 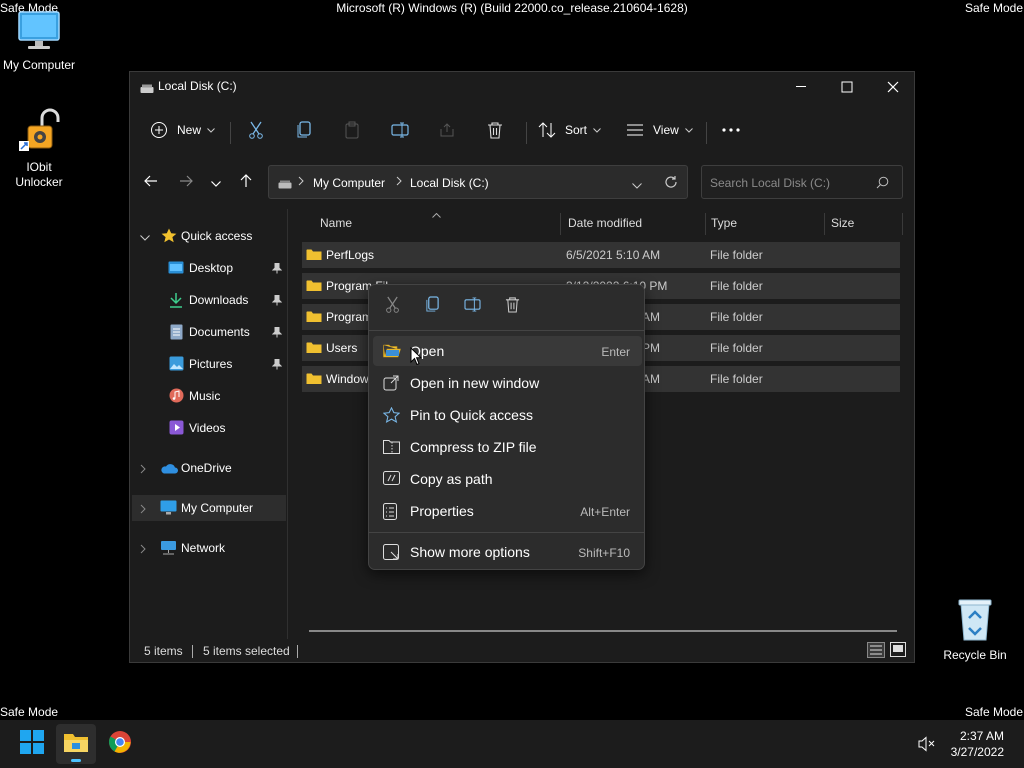 I want to click on menu-item-pin-quick-access: Pin to Quick access, so click(x=507, y=415).